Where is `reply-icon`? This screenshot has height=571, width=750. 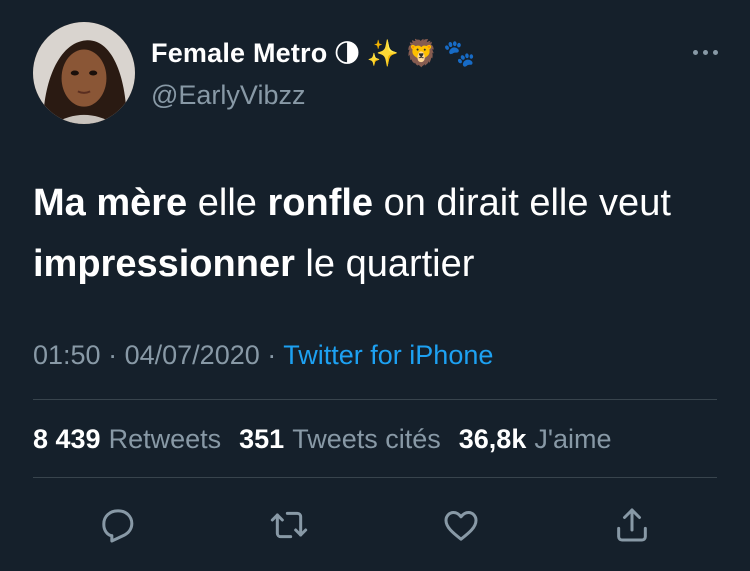 reply-icon is located at coordinates (118, 526).